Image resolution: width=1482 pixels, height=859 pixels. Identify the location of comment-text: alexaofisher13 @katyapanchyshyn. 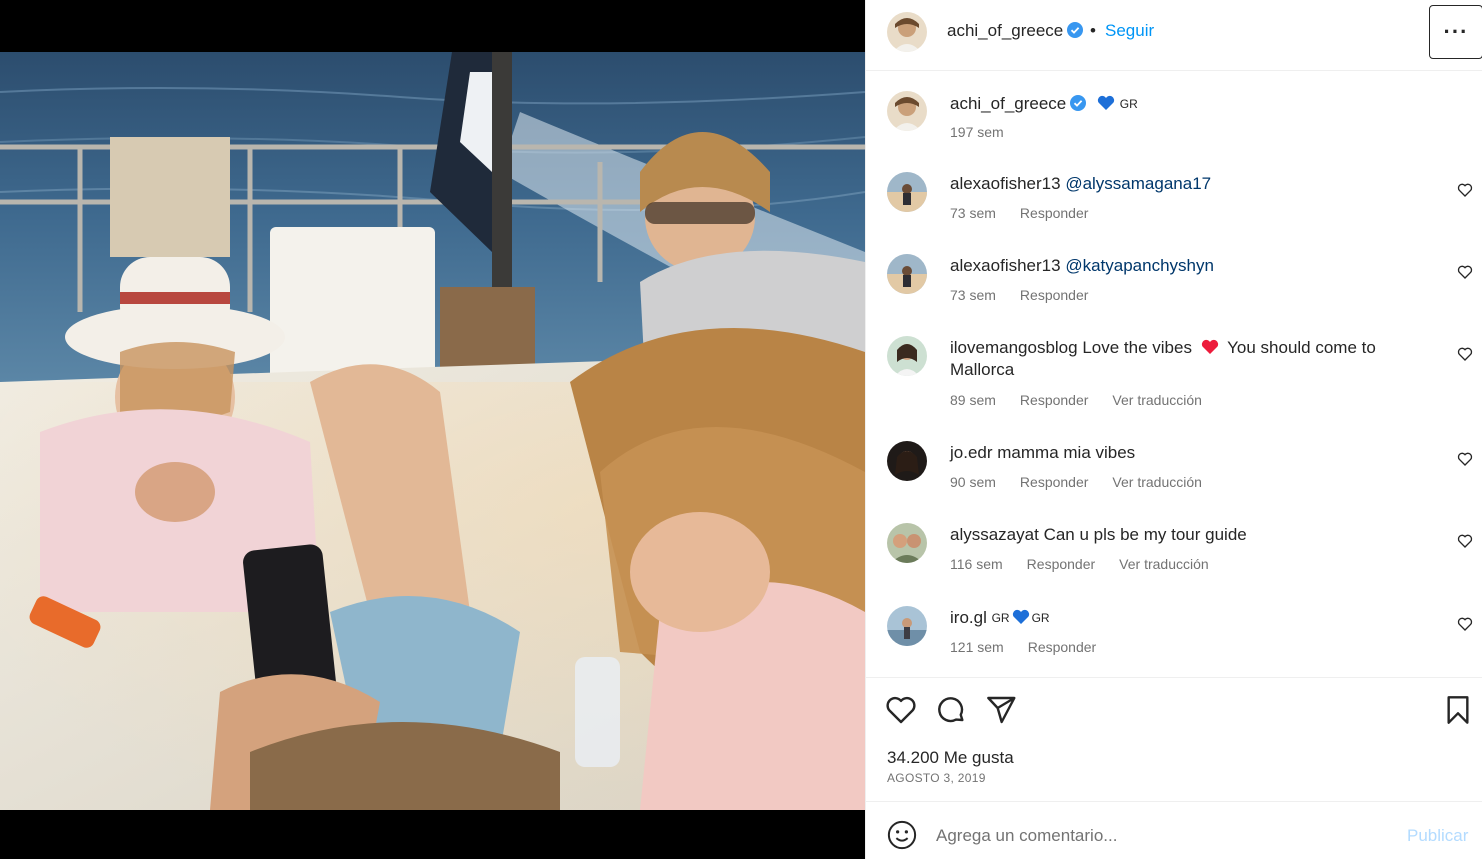
(1180, 266).